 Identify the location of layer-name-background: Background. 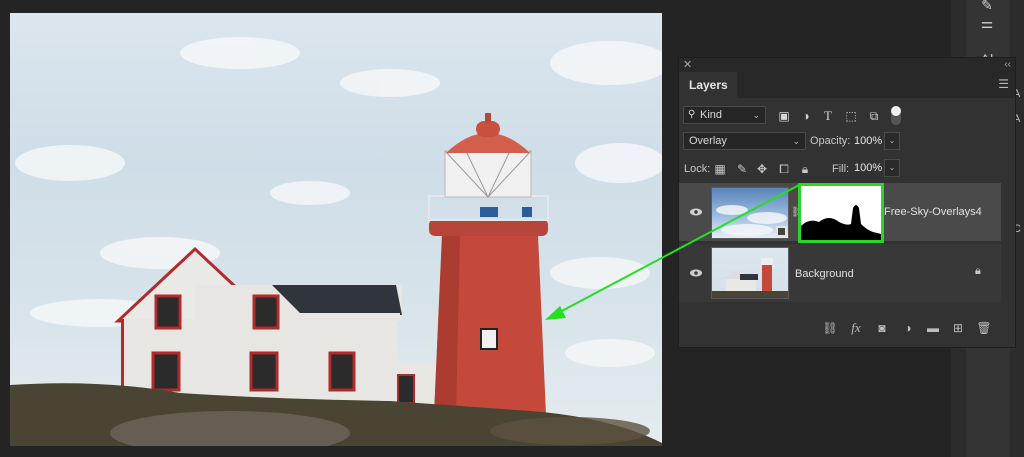
(824, 274).